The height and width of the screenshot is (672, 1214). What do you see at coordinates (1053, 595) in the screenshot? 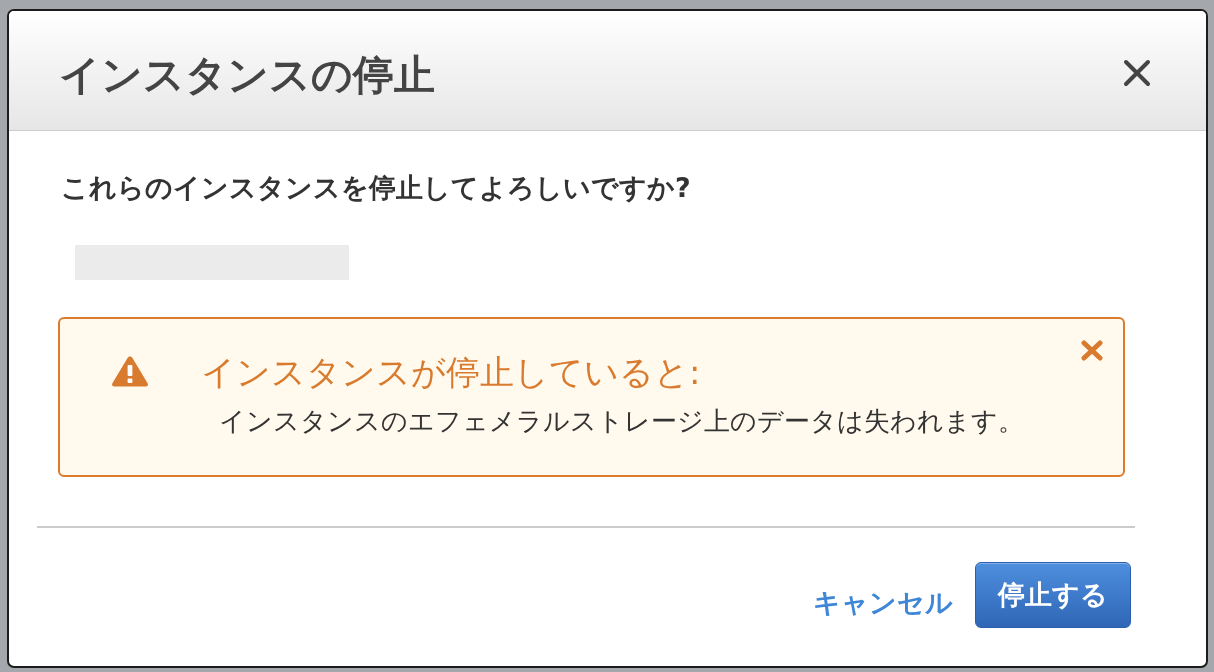
I see `stop-button: 停止する` at bounding box center [1053, 595].